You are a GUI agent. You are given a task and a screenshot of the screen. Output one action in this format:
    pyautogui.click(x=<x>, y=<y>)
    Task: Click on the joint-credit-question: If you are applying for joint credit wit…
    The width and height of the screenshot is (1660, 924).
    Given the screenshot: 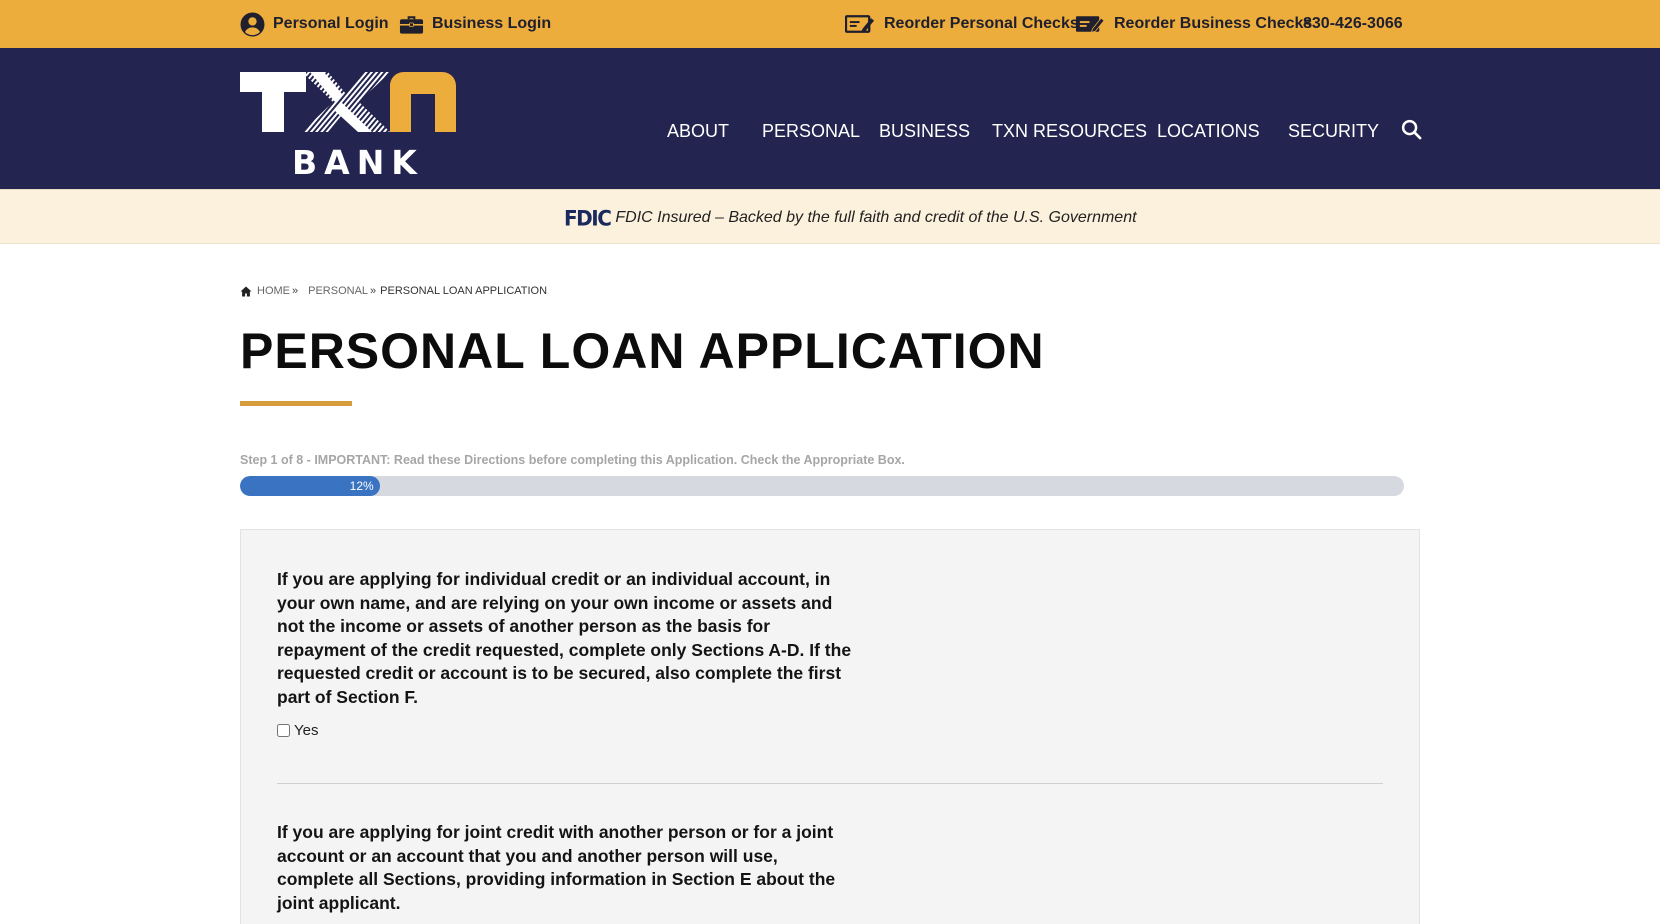 What is the action you would take?
    pyautogui.click(x=556, y=867)
    